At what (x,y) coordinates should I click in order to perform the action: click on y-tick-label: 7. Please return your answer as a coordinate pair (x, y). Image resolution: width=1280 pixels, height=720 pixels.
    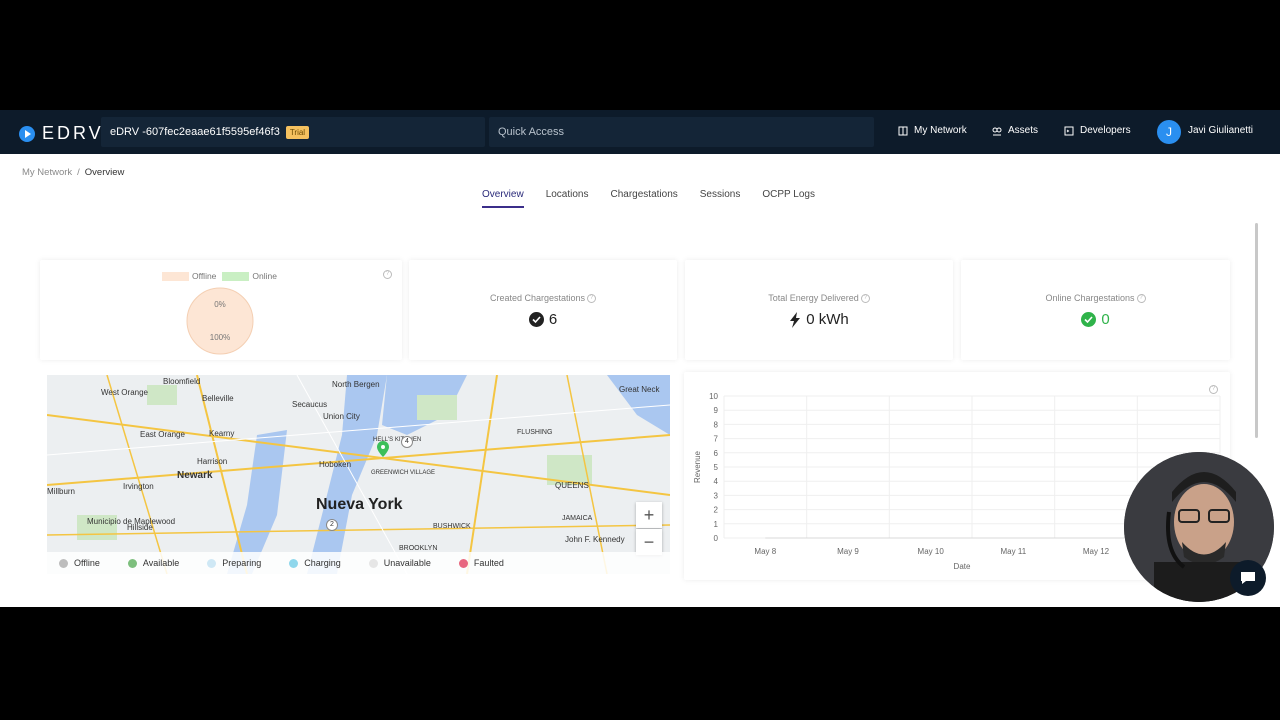
    Looking at the image, I should click on (716, 439).